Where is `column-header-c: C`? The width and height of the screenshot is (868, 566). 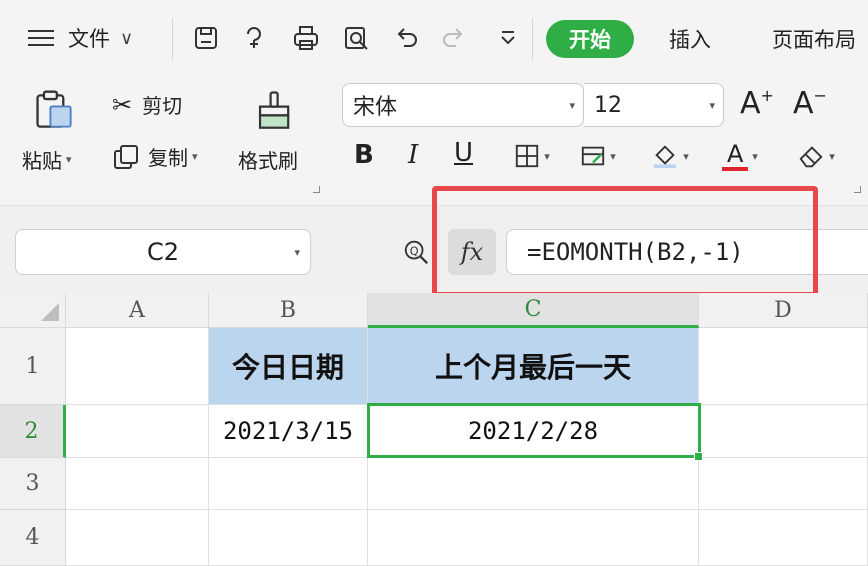
column-header-c: C is located at coordinates (533, 310).